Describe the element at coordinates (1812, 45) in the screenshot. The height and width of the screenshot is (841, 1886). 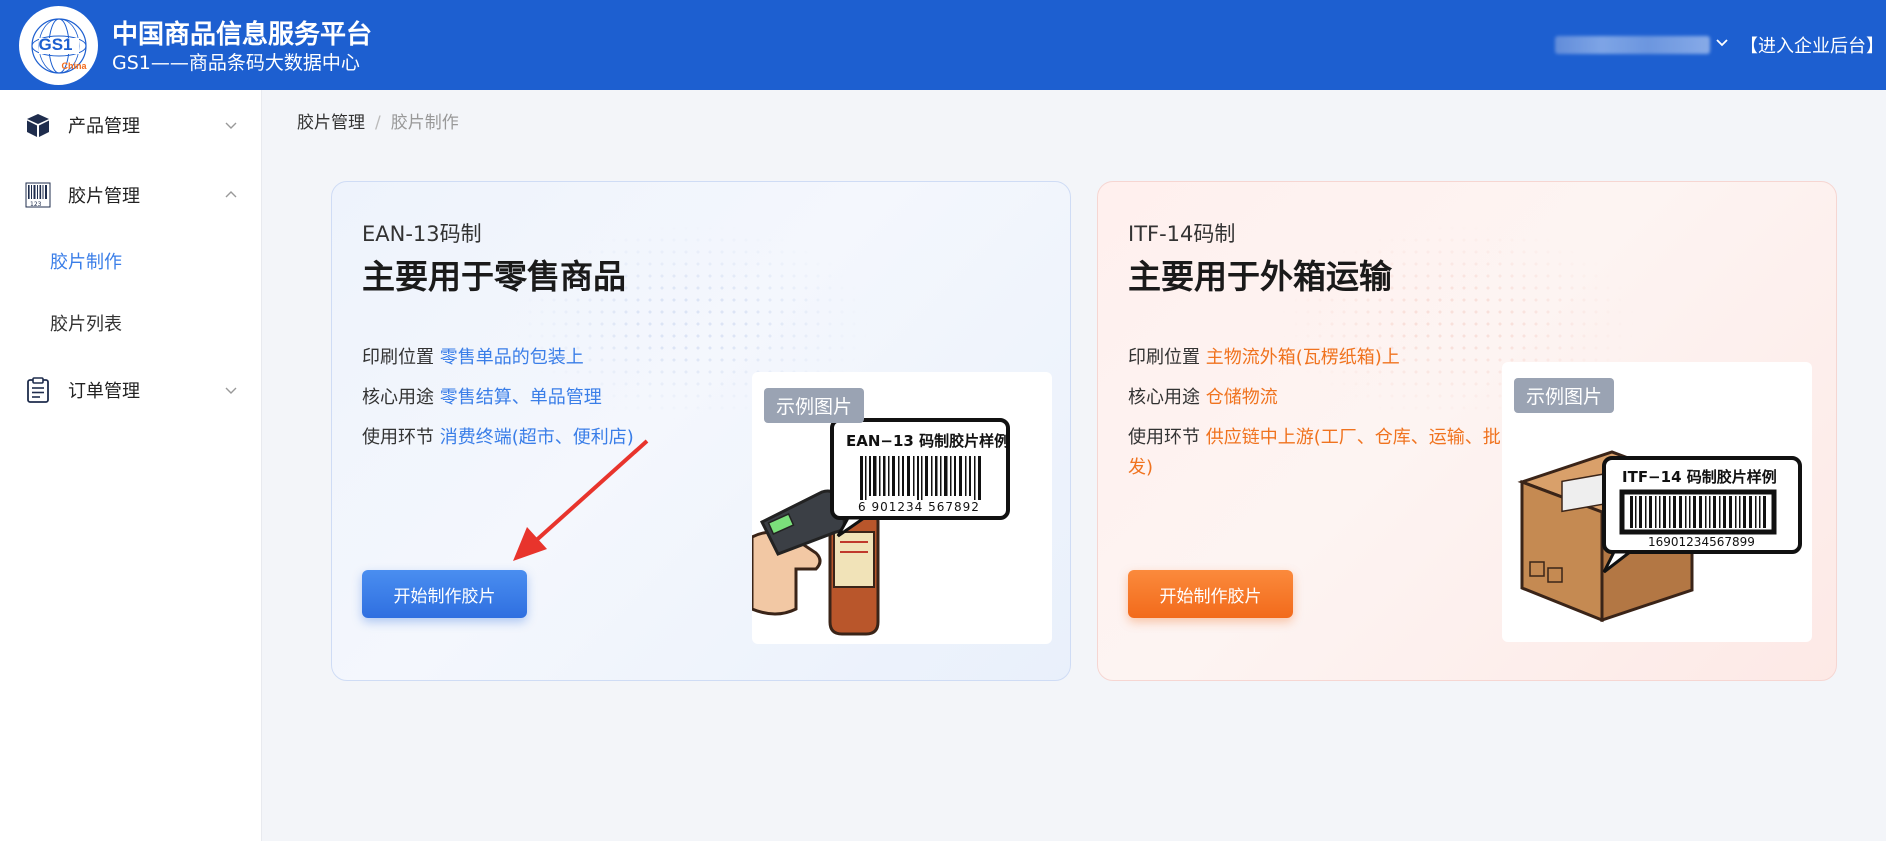
I see `enter-backend-link: 【进入企业后台】` at that location.